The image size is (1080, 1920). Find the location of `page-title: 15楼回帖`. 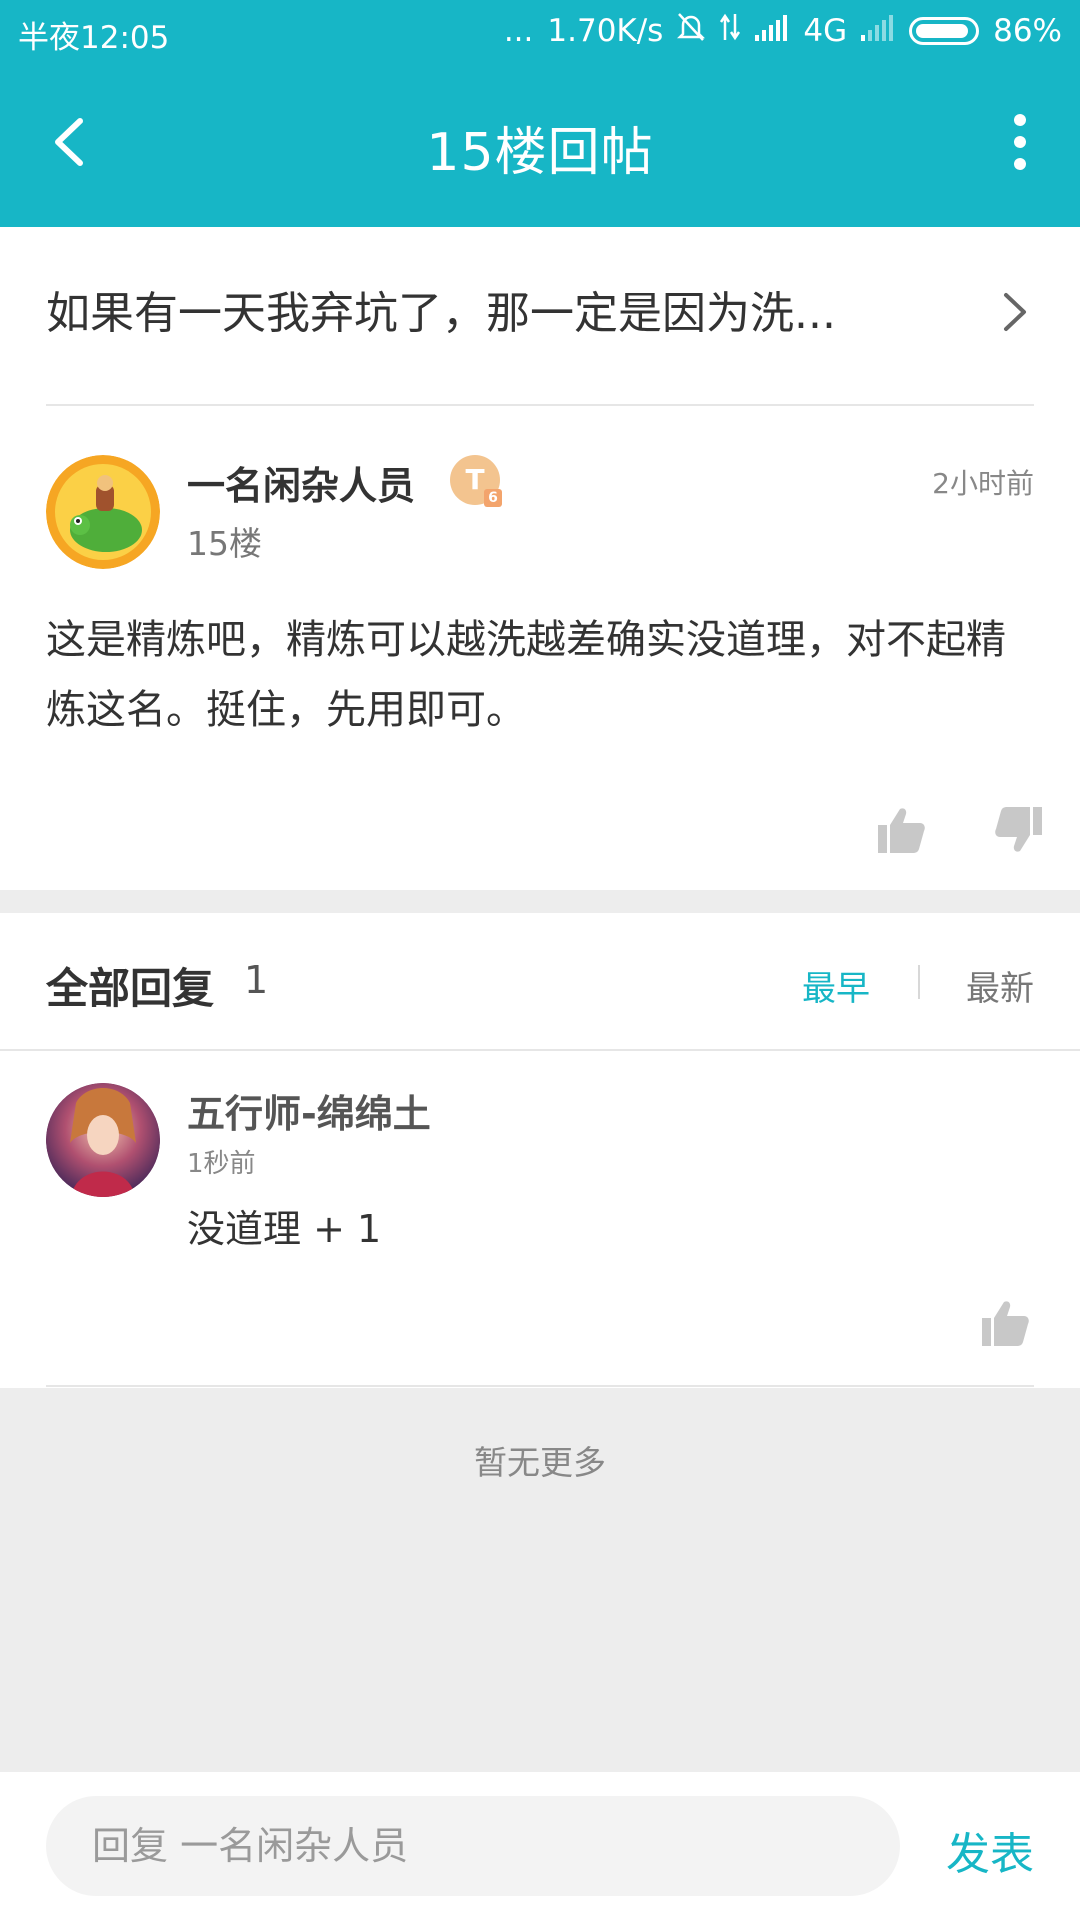

page-title: 15楼回帖 is located at coordinates (540, 153).